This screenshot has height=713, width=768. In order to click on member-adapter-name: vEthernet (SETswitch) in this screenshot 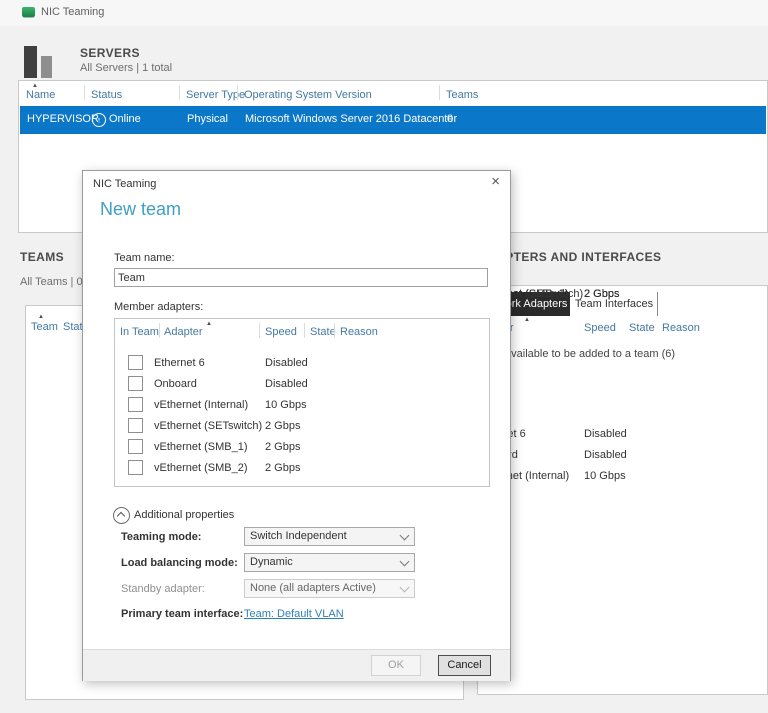, I will do `click(208, 426)`.